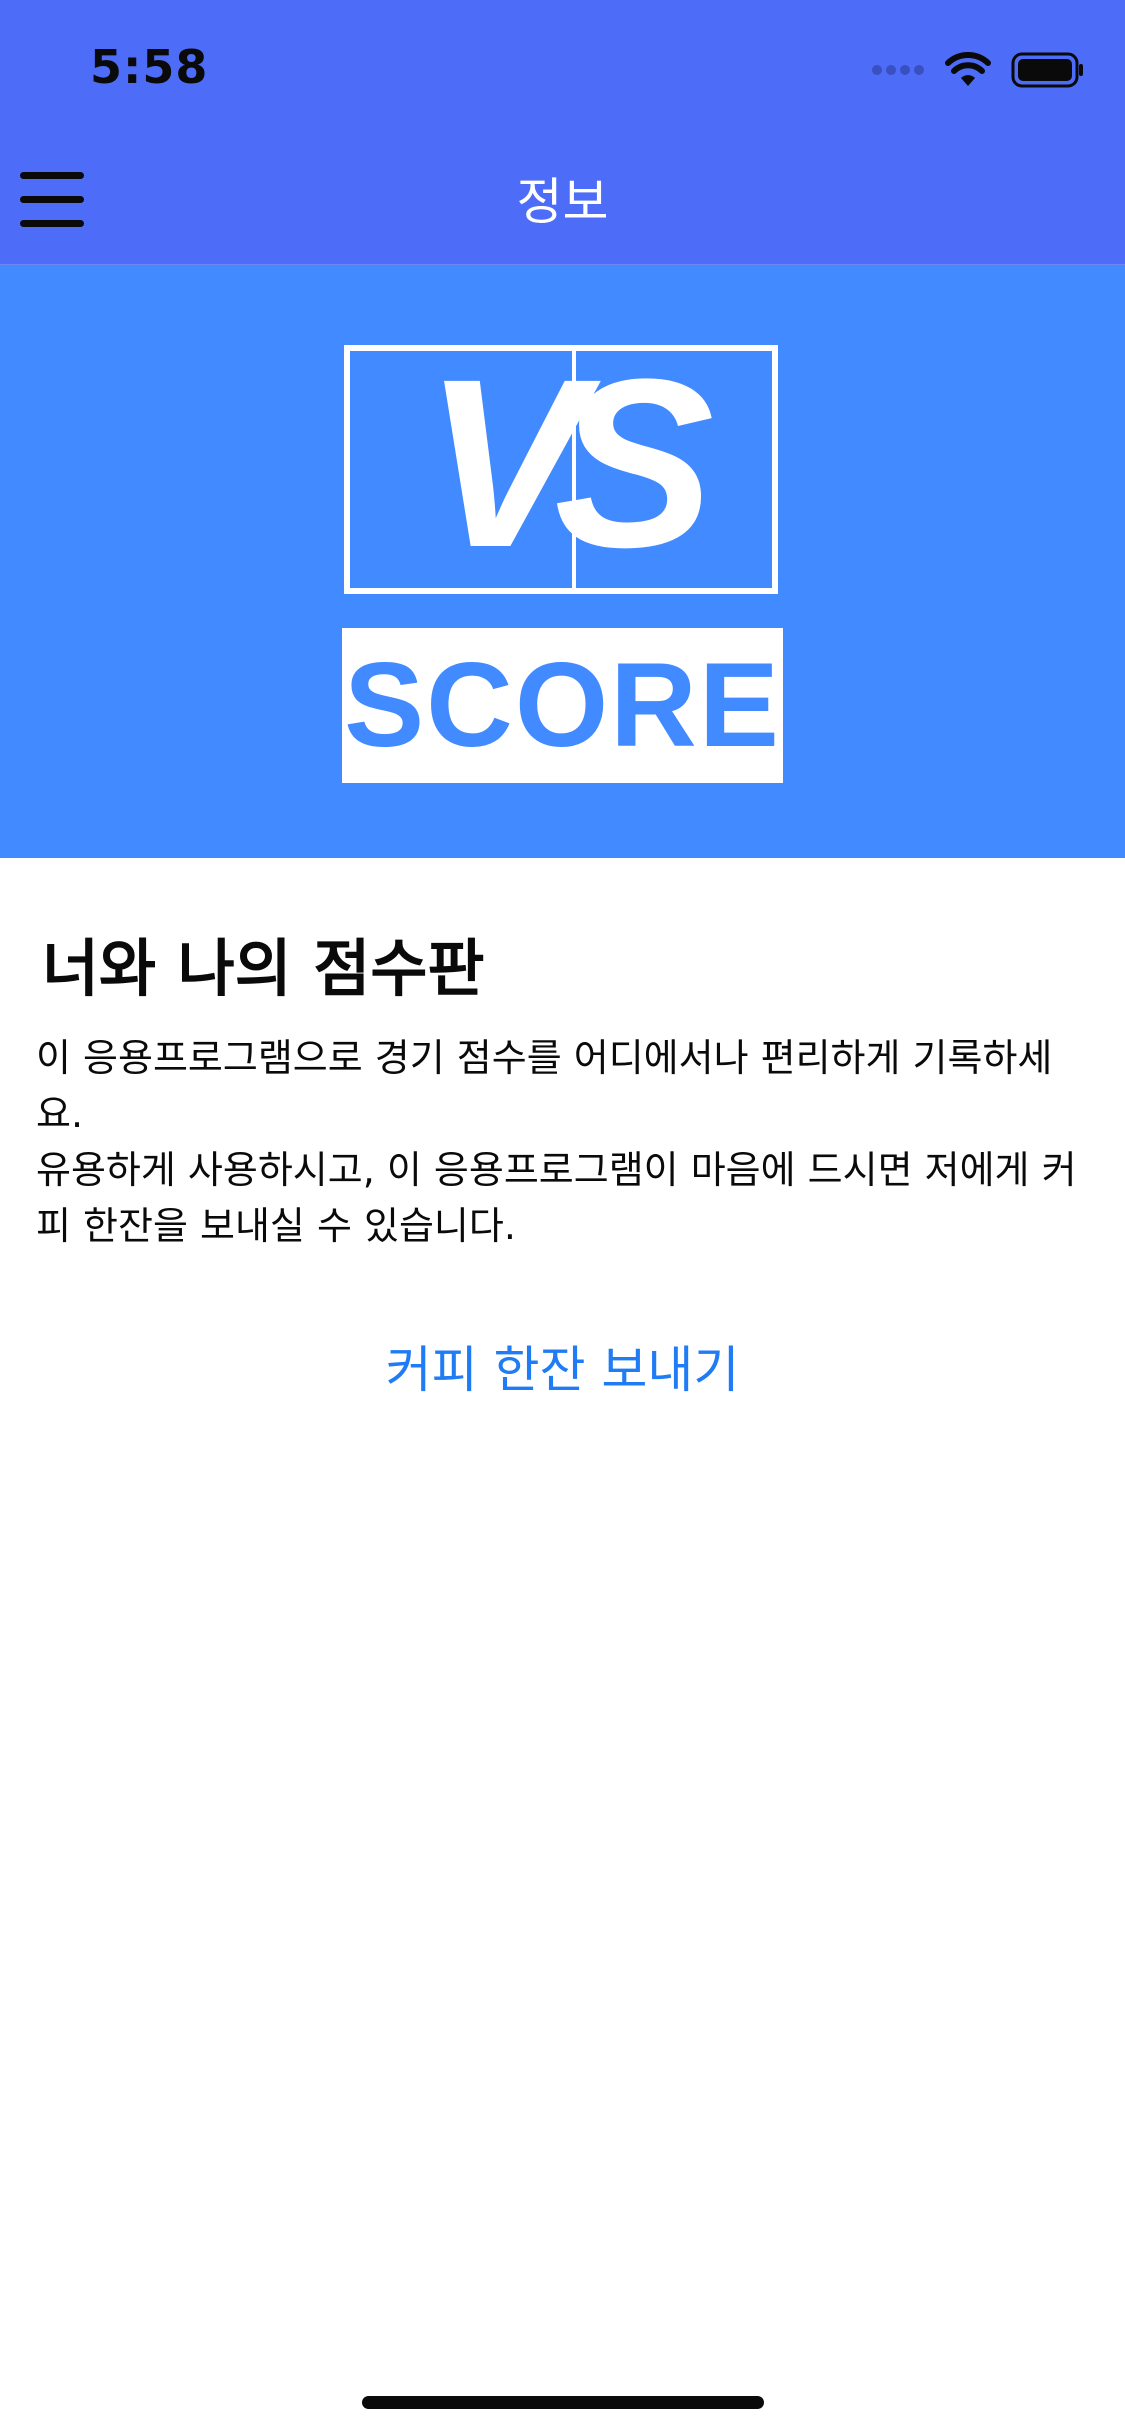 The image size is (1125, 2436). I want to click on score-logo-box: SCORE, so click(562, 705).